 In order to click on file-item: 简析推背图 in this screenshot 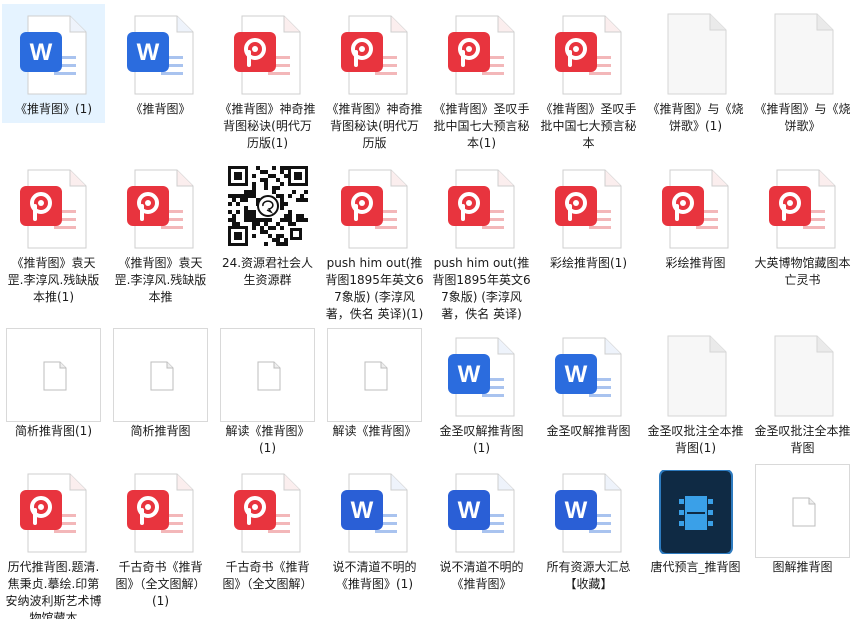, I will do `click(160, 403)`.